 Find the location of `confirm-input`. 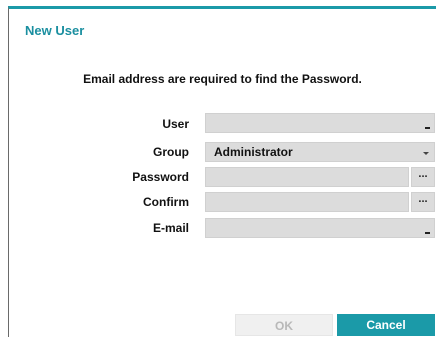

confirm-input is located at coordinates (307, 202).